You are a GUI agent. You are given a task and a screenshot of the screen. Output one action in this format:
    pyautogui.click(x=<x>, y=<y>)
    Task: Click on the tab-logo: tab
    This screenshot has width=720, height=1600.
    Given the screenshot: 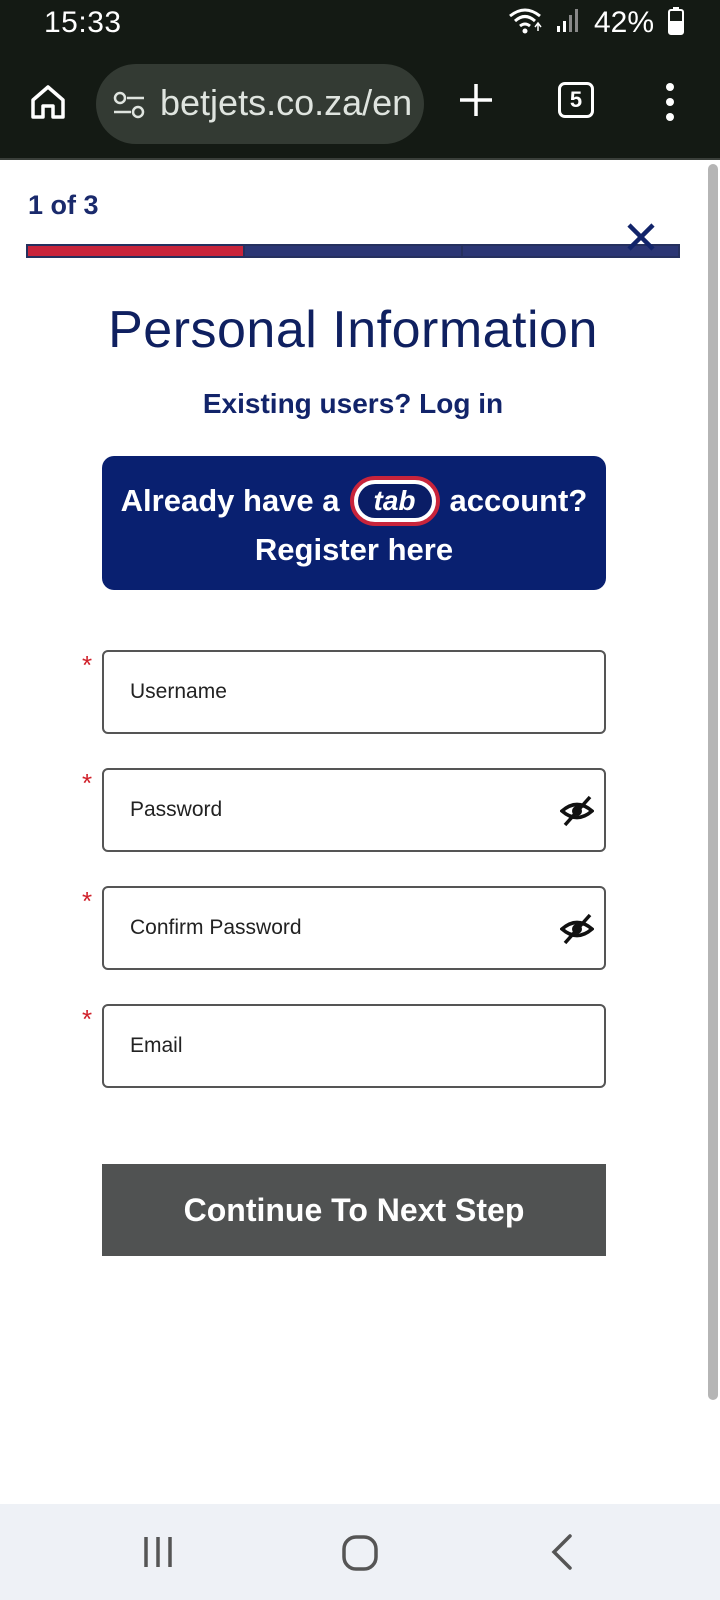 What is the action you would take?
    pyautogui.click(x=394, y=501)
    